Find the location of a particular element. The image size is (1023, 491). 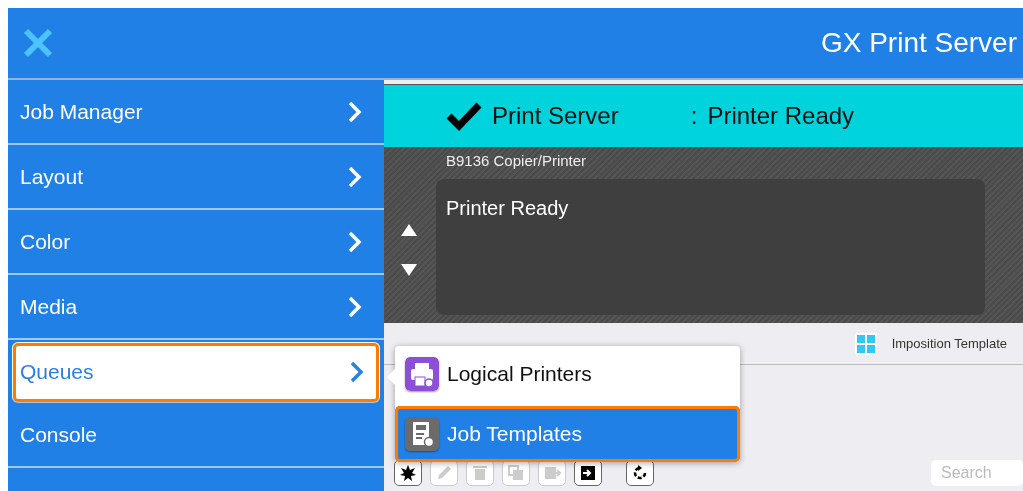

new-button is located at coordinates (408, 473).